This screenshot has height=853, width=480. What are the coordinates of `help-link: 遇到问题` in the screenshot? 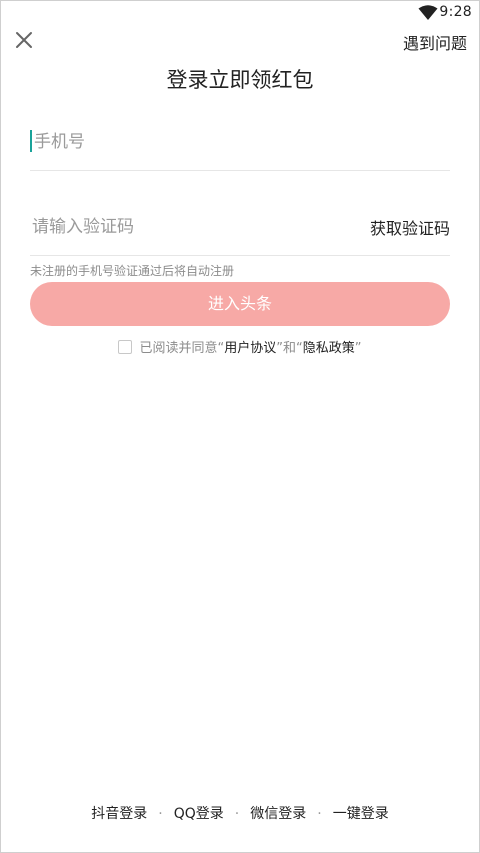 It's located at (435, 42).